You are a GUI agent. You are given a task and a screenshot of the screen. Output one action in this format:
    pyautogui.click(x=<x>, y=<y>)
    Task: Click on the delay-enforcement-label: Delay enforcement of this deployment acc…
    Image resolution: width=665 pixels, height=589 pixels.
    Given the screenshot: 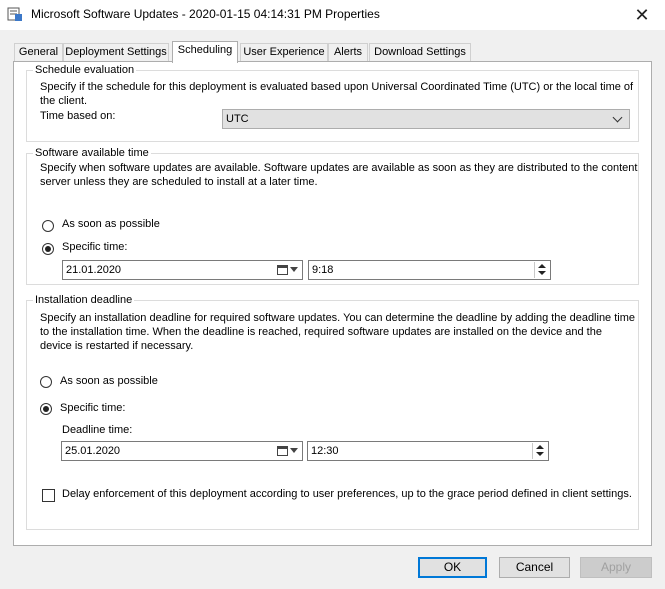 What is the action you would take?
    pyautogui.click(x=347, y=494)
    